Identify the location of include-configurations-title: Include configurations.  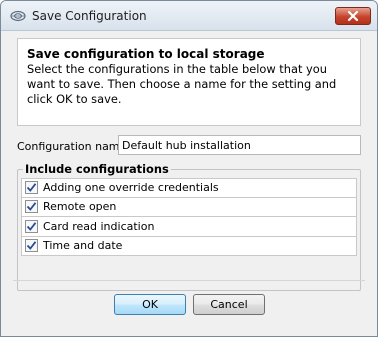
(97, 169).